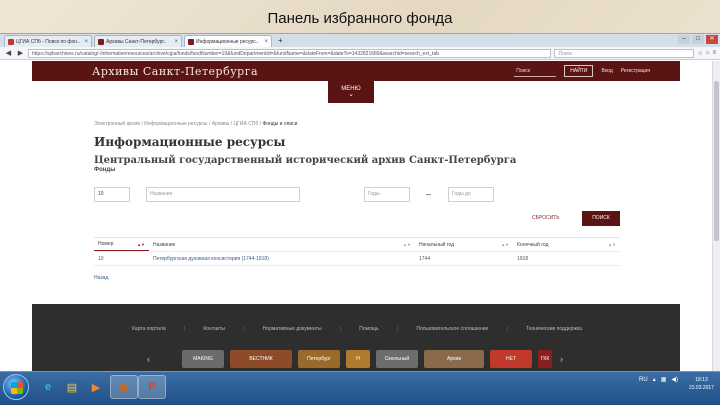 This screenshot has width=720, height=405. Describe the element at coordinates (701, 384) in the screenshot. I see `system-clock: 18:13 23.03.2017` at that location.